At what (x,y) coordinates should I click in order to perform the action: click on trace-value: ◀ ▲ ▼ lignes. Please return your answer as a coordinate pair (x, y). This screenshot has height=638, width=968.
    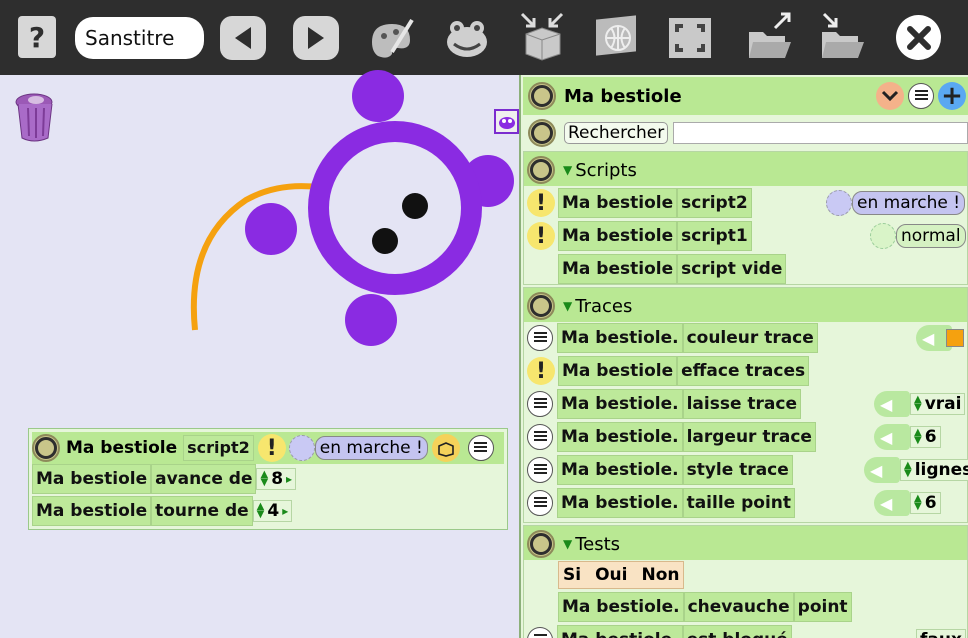
    Looking at the image, I should click on (916, 470).